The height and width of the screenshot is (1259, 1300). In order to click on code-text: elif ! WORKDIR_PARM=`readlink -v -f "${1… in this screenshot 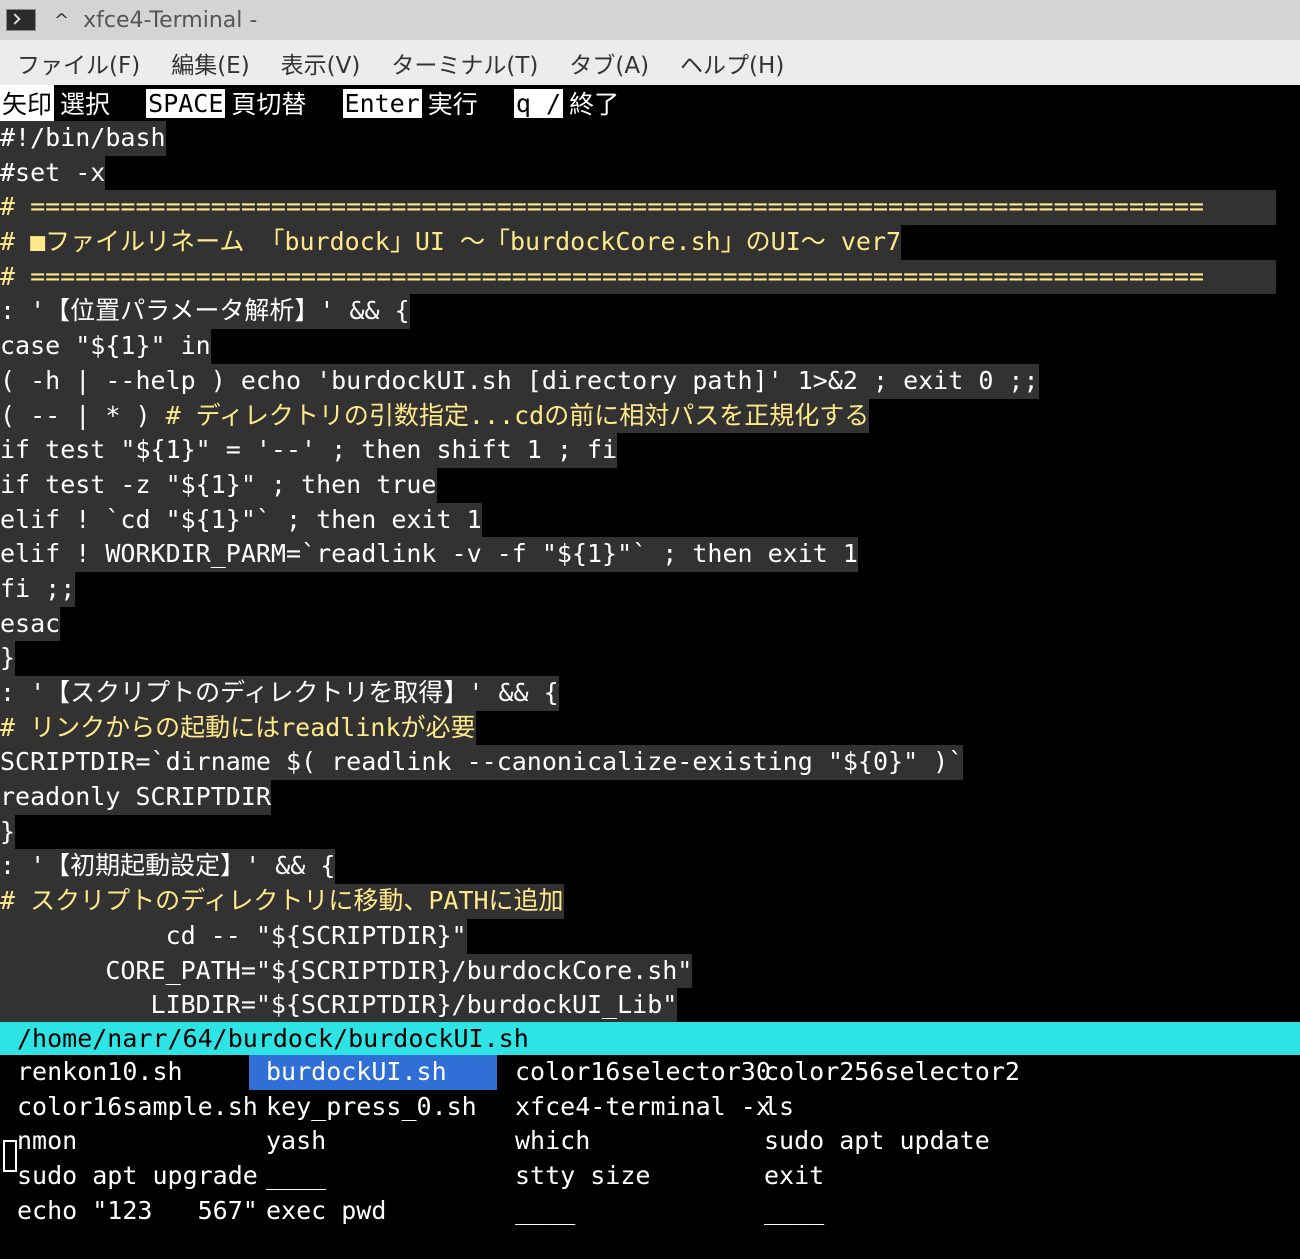, I will do `click(429, 554)`.